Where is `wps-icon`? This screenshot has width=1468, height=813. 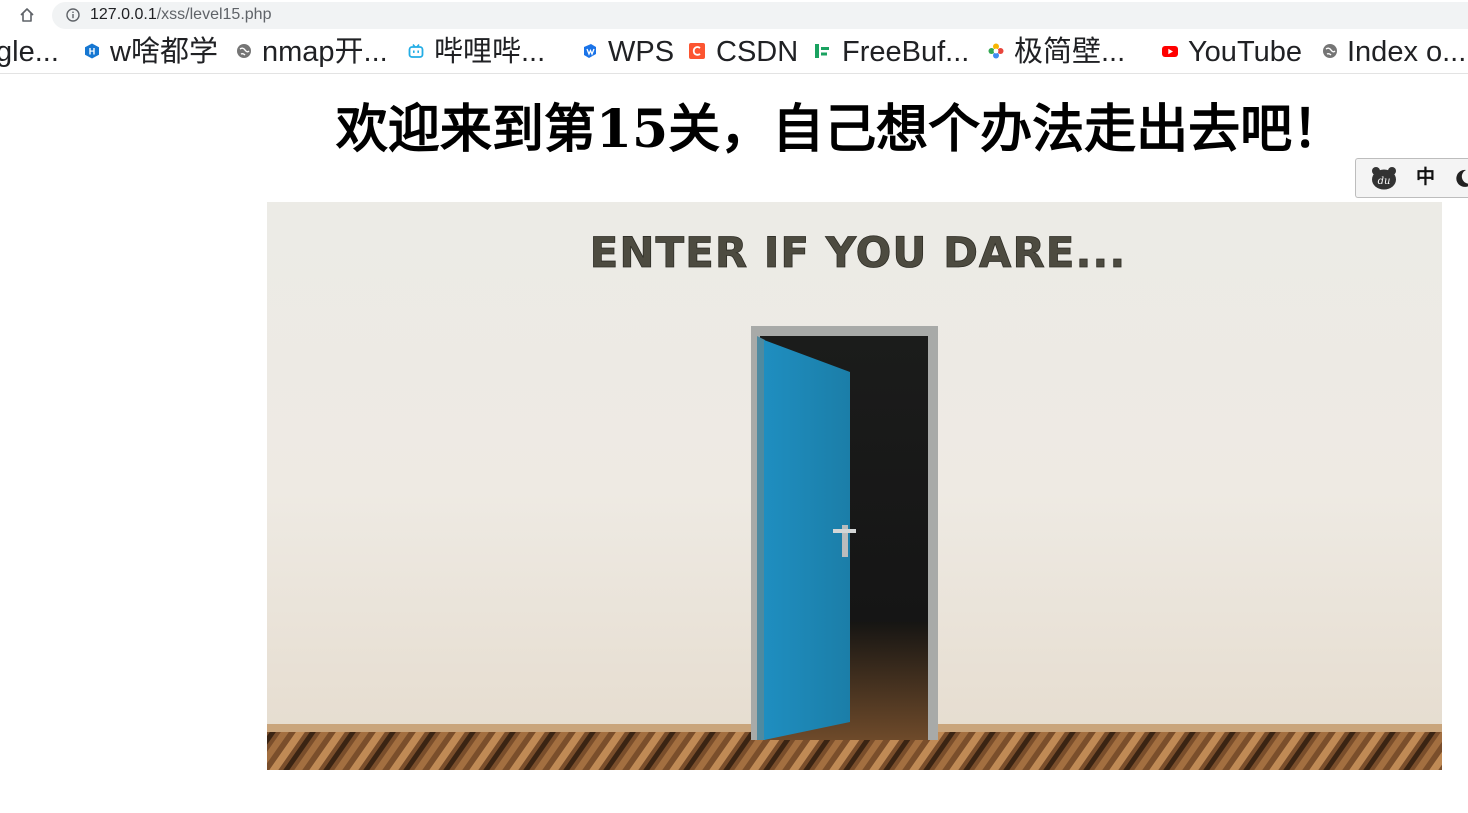 wps-icon is located at coordinates (590, 51).